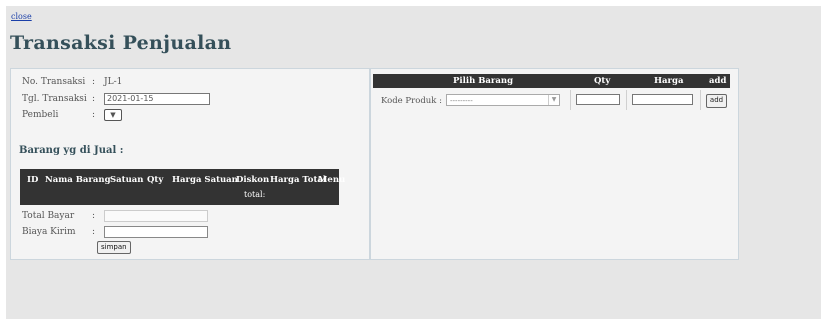 The height and width of the screenshot is (319, 821). I want to click on col-harga: Harga, so click(669, 81).